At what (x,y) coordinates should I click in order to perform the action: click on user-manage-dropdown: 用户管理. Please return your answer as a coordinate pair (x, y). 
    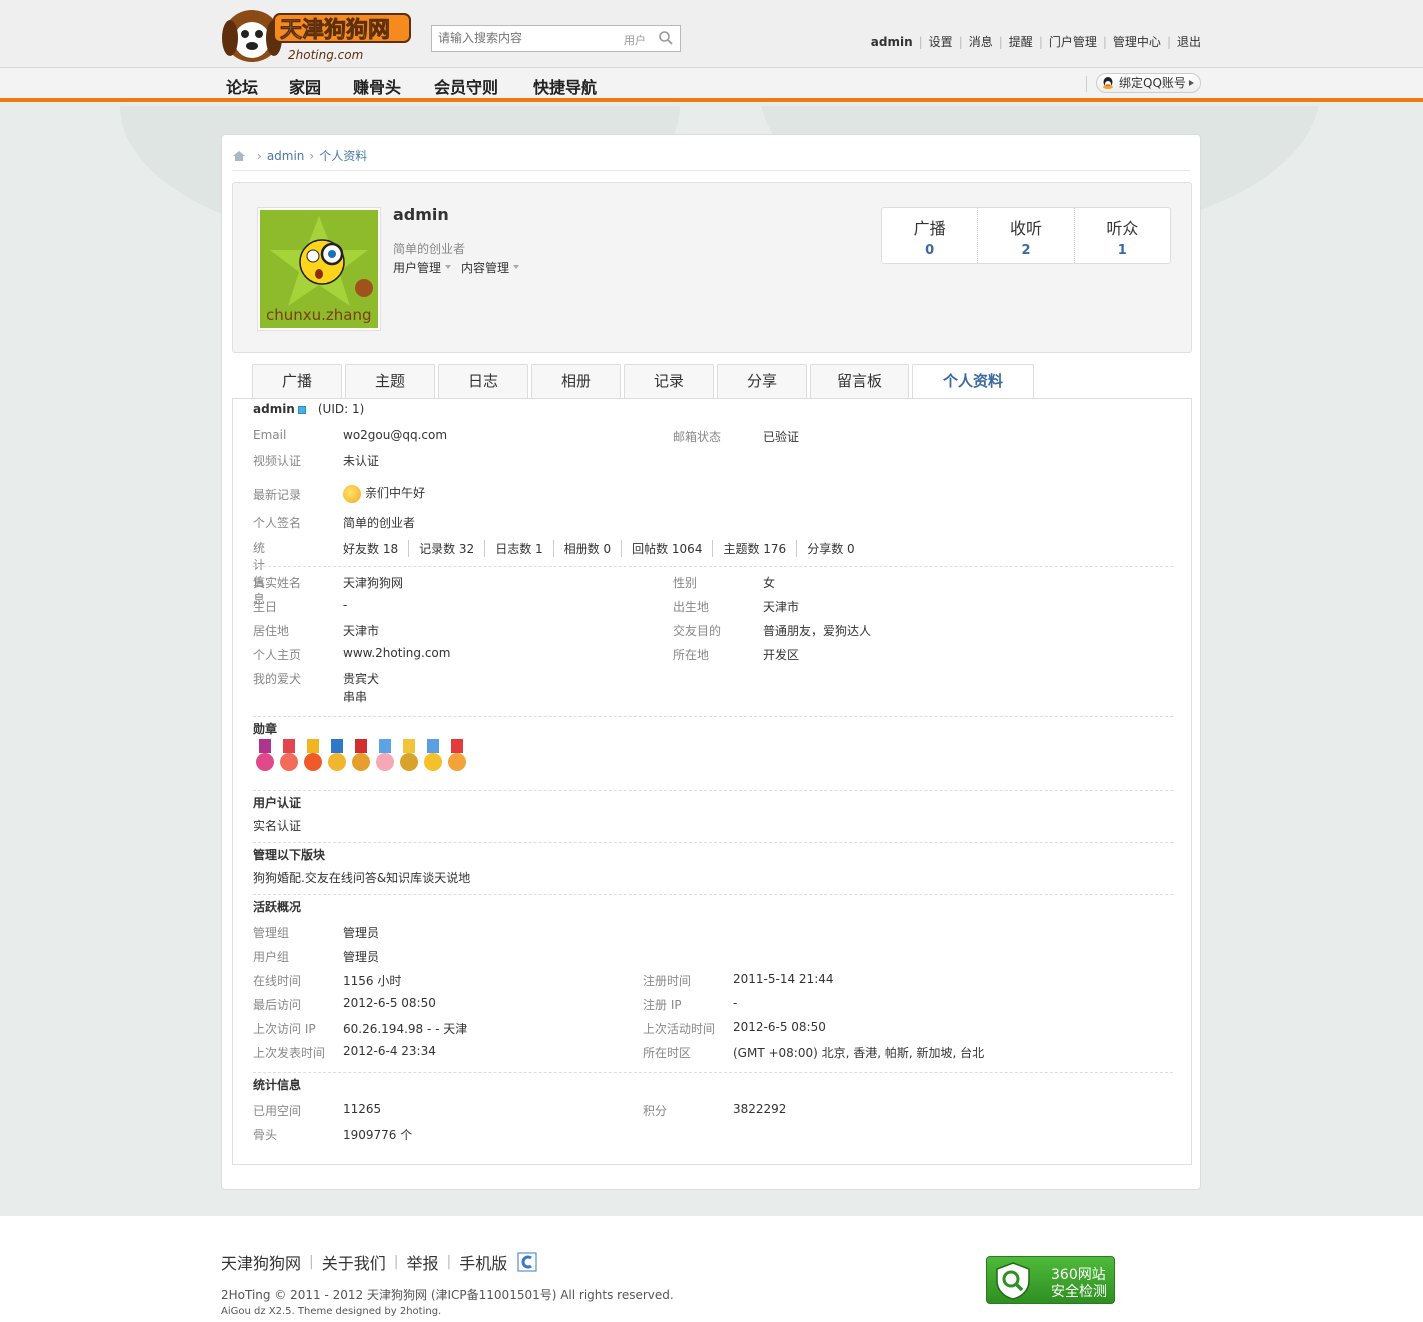
    Looking at the image, I should click on (422, 267).